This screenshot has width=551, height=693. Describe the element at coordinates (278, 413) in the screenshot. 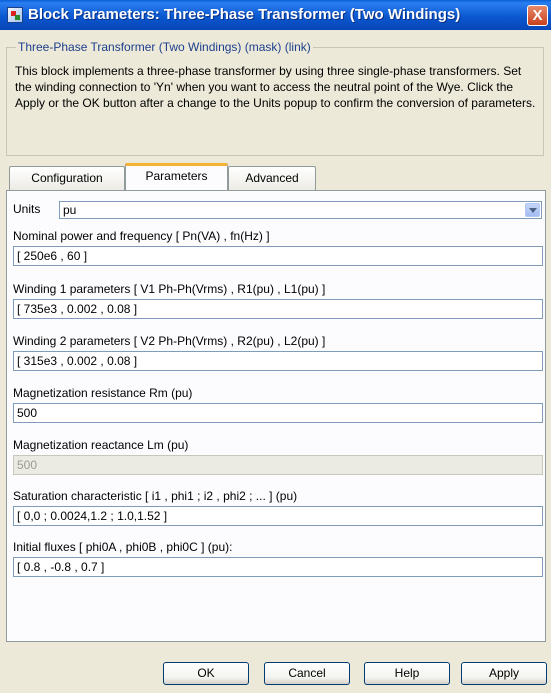

I see `rm-field: 500` at that location.